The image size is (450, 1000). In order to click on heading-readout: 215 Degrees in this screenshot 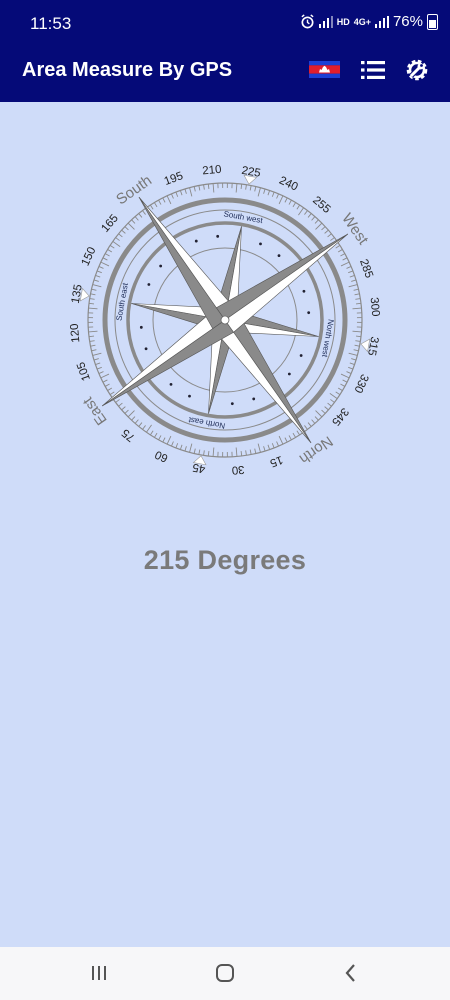, I will do `click(225, 560)`.